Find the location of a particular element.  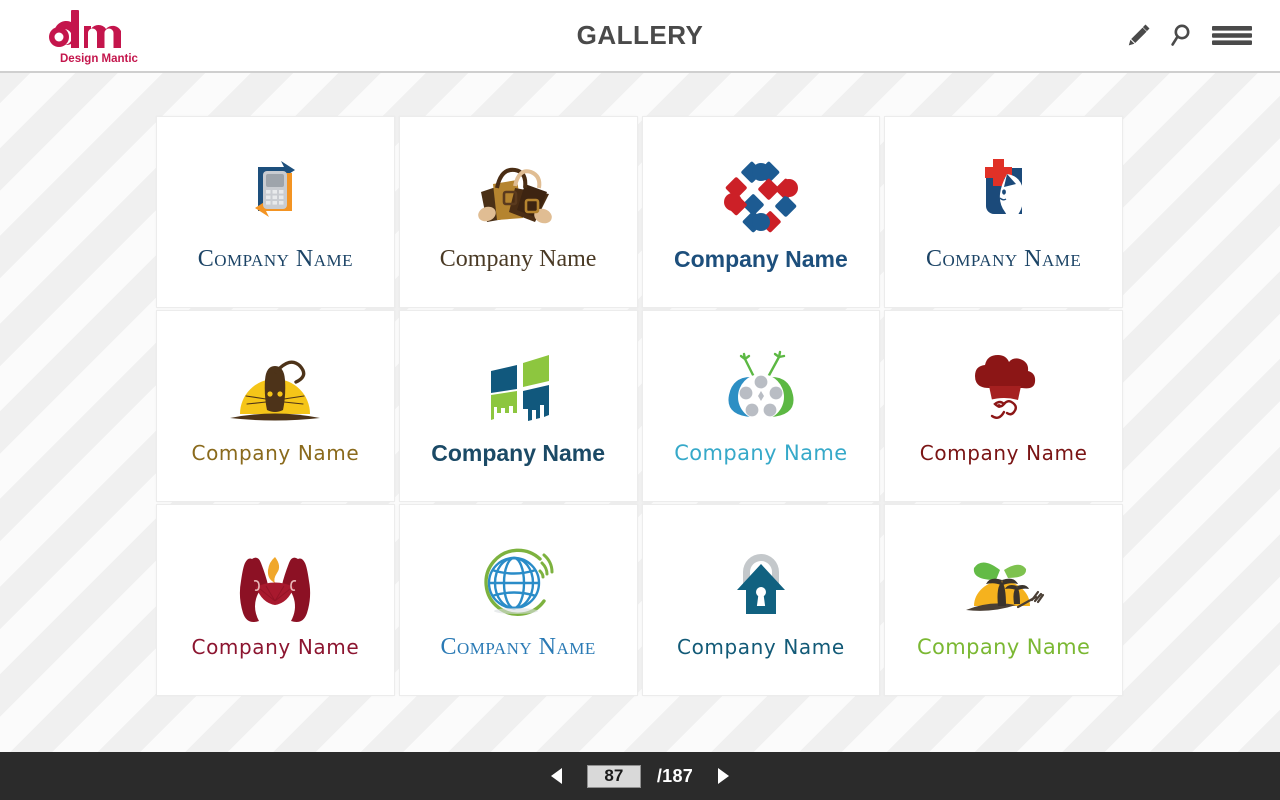

prev-page-button is located at coordinates (557, 776).